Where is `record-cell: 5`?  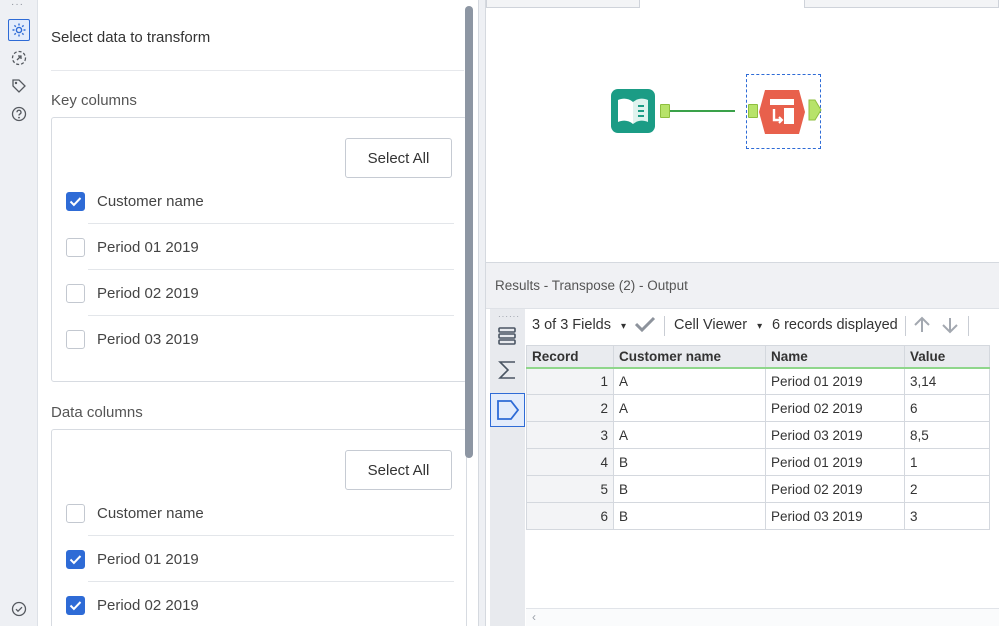 record-cell: 5 is located at coordinates (570, 489).